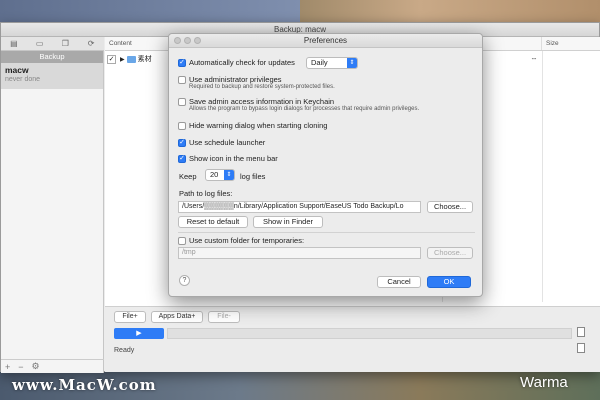 The width and height of the screenshot is (600, 400). I want to click on watermark-right: Warma, so click(544, 382).